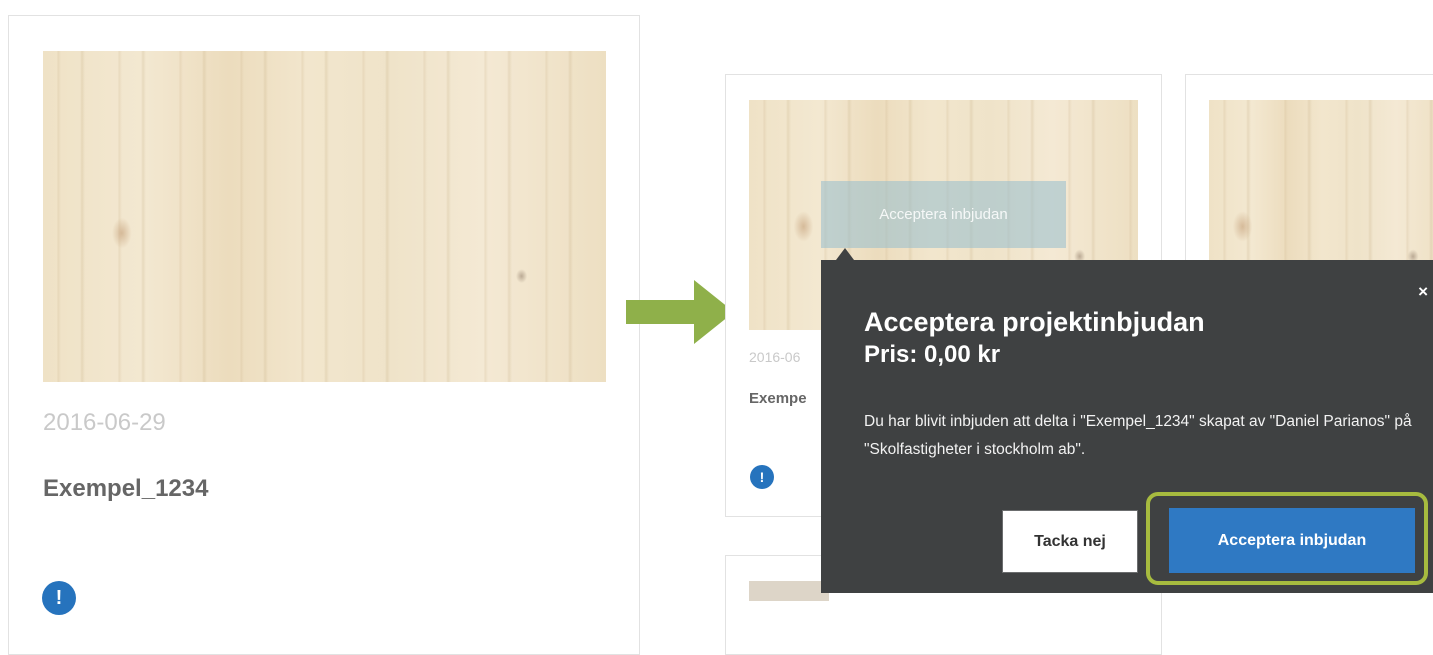 The height and width of the screenshot is (655, 1433). Describe the element at coordinates (775, 357) in the screenshot. I see `project-date: 2016-06` at that location.